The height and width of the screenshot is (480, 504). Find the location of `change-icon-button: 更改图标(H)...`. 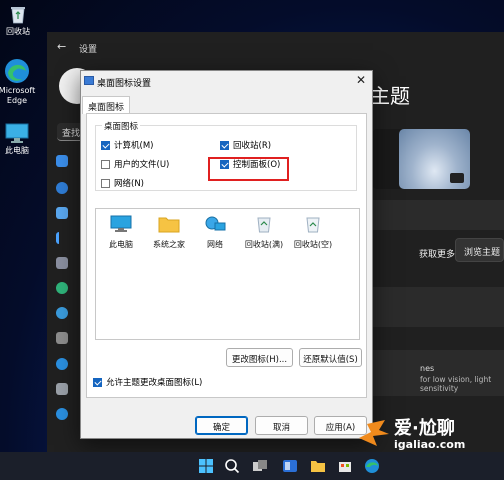

change-icon-button: 更改图标(H)... is located at coordinates (259, 357).